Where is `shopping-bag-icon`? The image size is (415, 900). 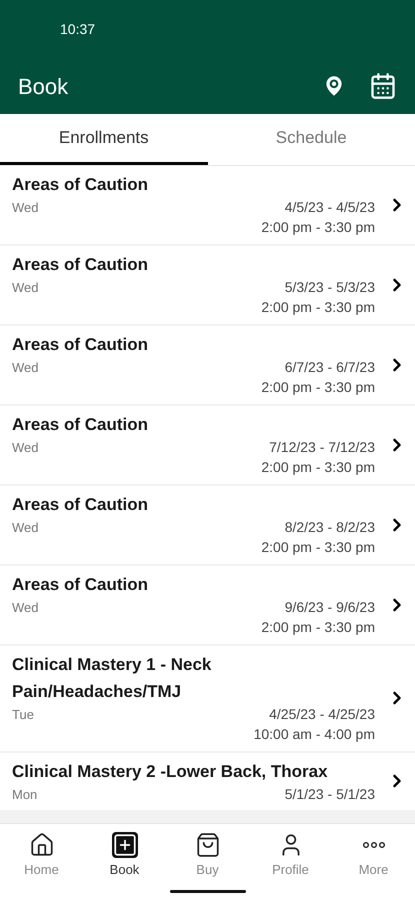
shopping-bag-icon is located at coordinates (207, 845).